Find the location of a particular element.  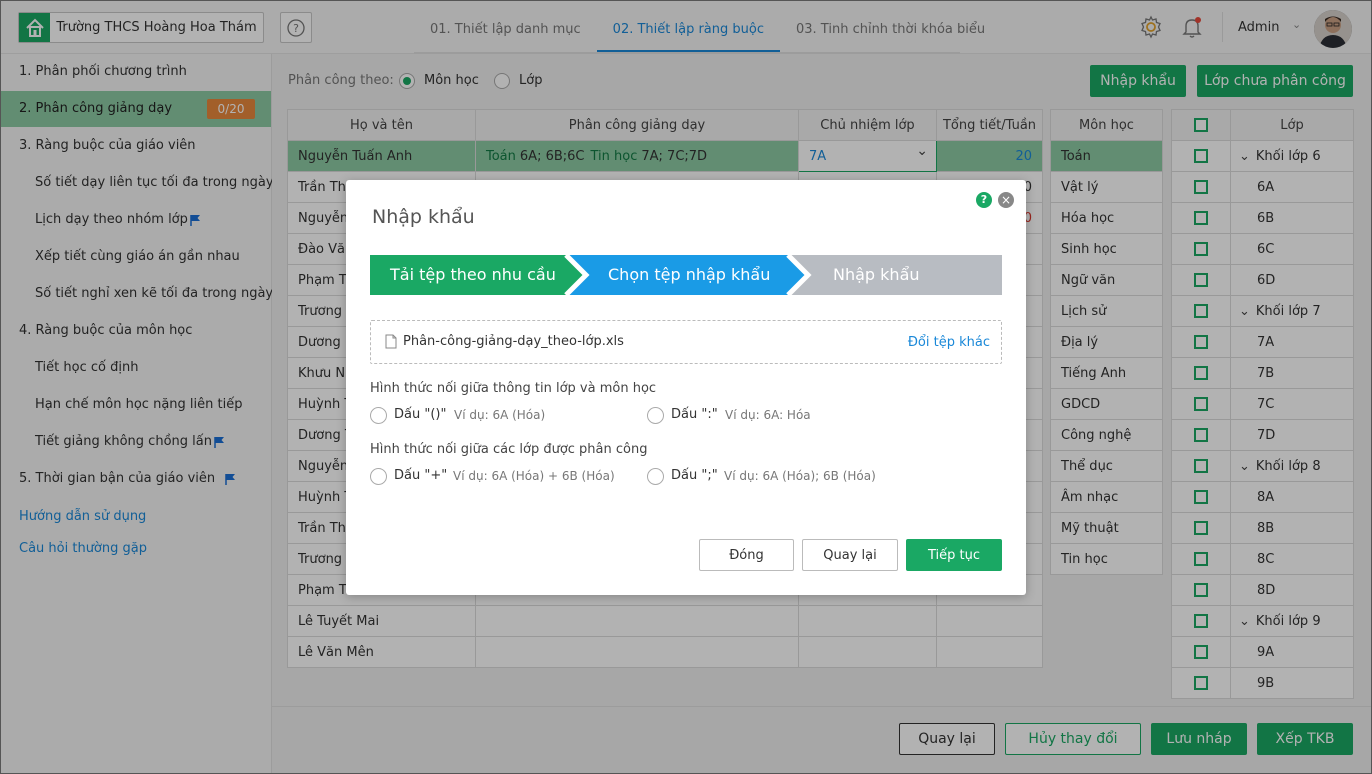

option-plus-label: Dấu "+" is located at coordinates (421, 475).